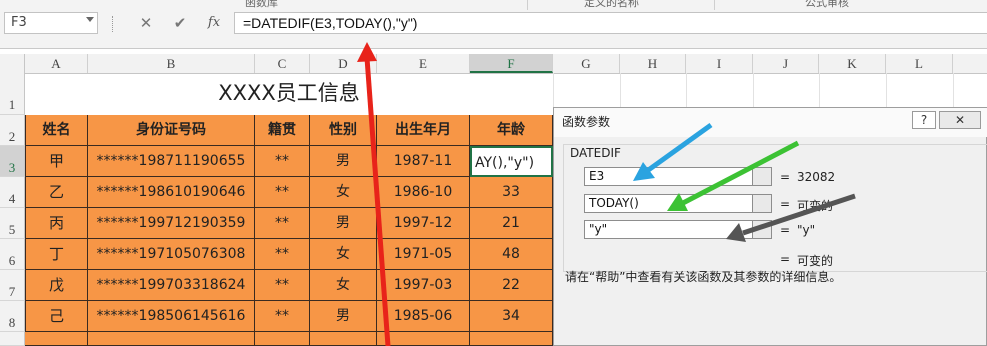 The width and height of the screenshot is (987, 346). I want to click on green-arrow, so click(733, 175).